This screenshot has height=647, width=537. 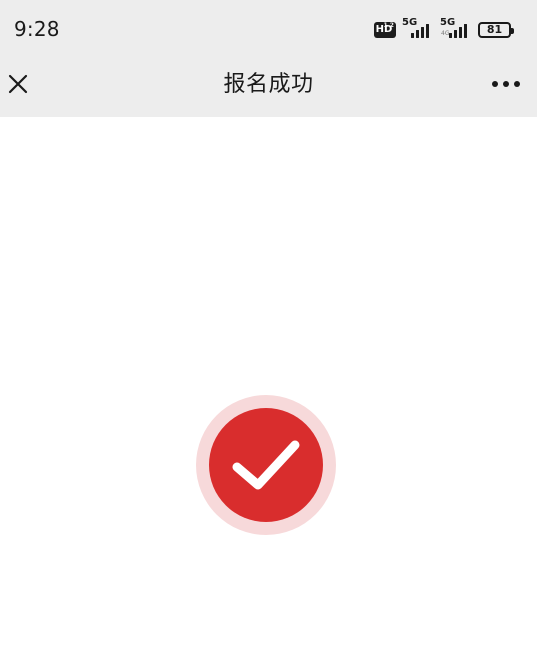 I want to click on status-icons: HD 1 2 5G 5G 4G 81, so click(x=444, y=29).